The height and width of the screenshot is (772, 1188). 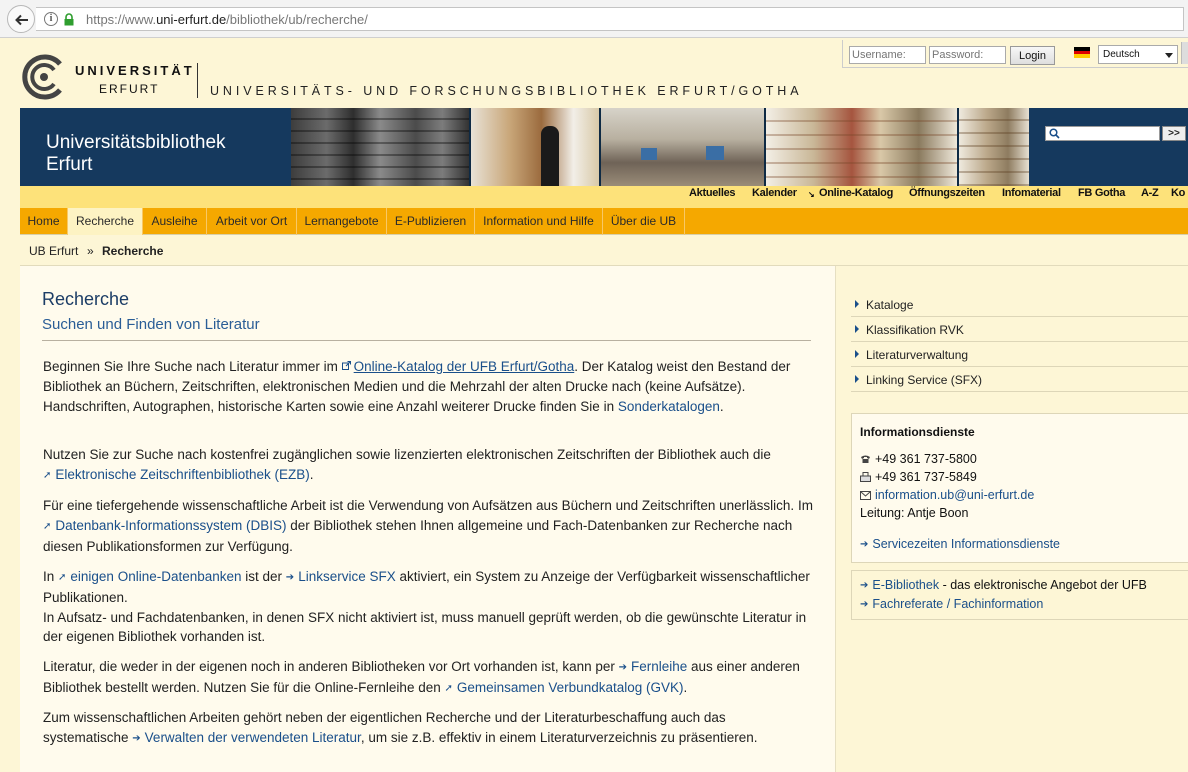 I want to click on link-linkservice-sfx: Linkservice SFX, so click(x=347, y=576).